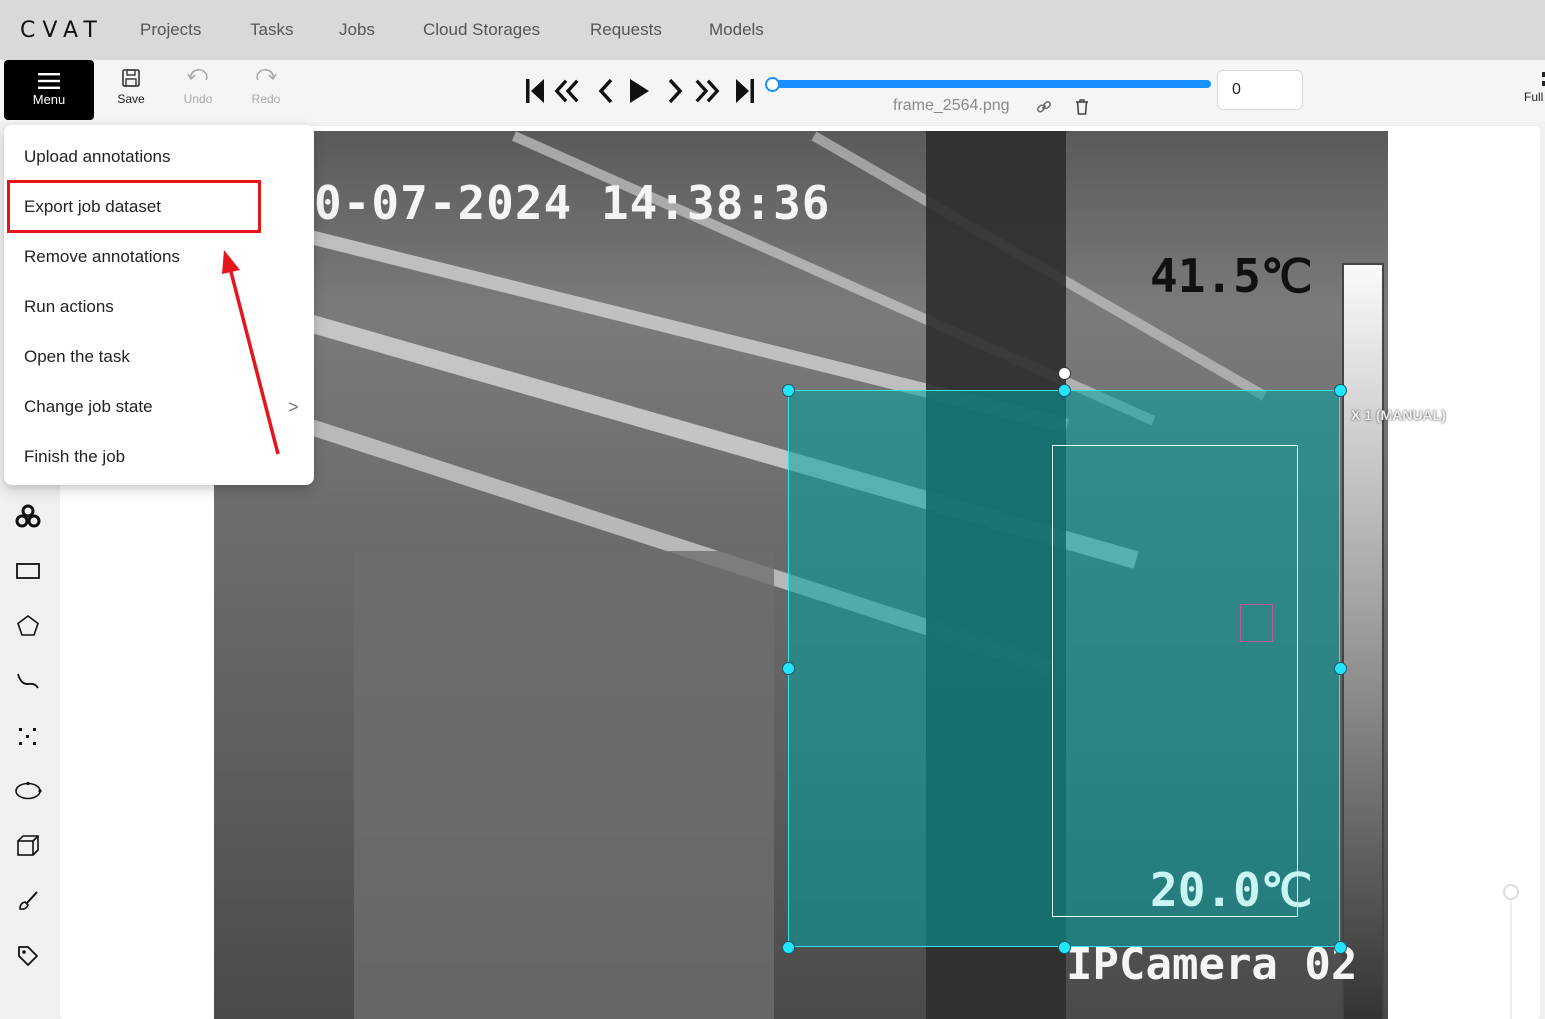  Describe the element at coordinates (1064, 373) in the screenshot. I see `rotation-handle` at that location.